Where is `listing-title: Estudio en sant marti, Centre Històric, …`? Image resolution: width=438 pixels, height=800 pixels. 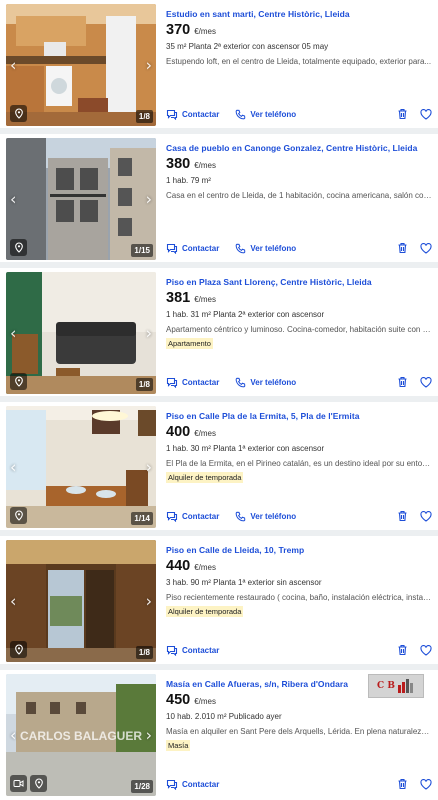 listing-title: Estudio en sant marti, Centre Històric, … is located at coordinates (299, 14).